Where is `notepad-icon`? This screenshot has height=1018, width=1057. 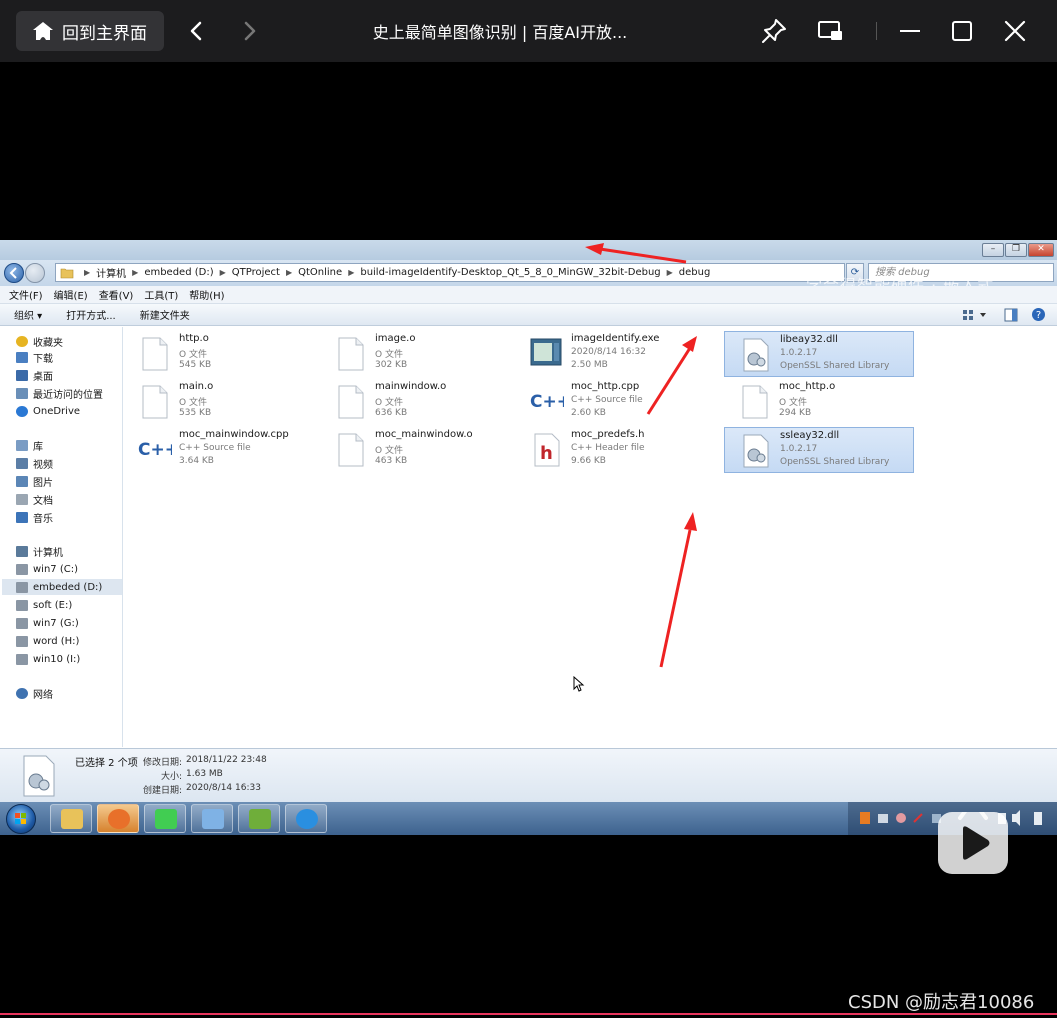
notepad-icon is located at coordinates (260, 819).